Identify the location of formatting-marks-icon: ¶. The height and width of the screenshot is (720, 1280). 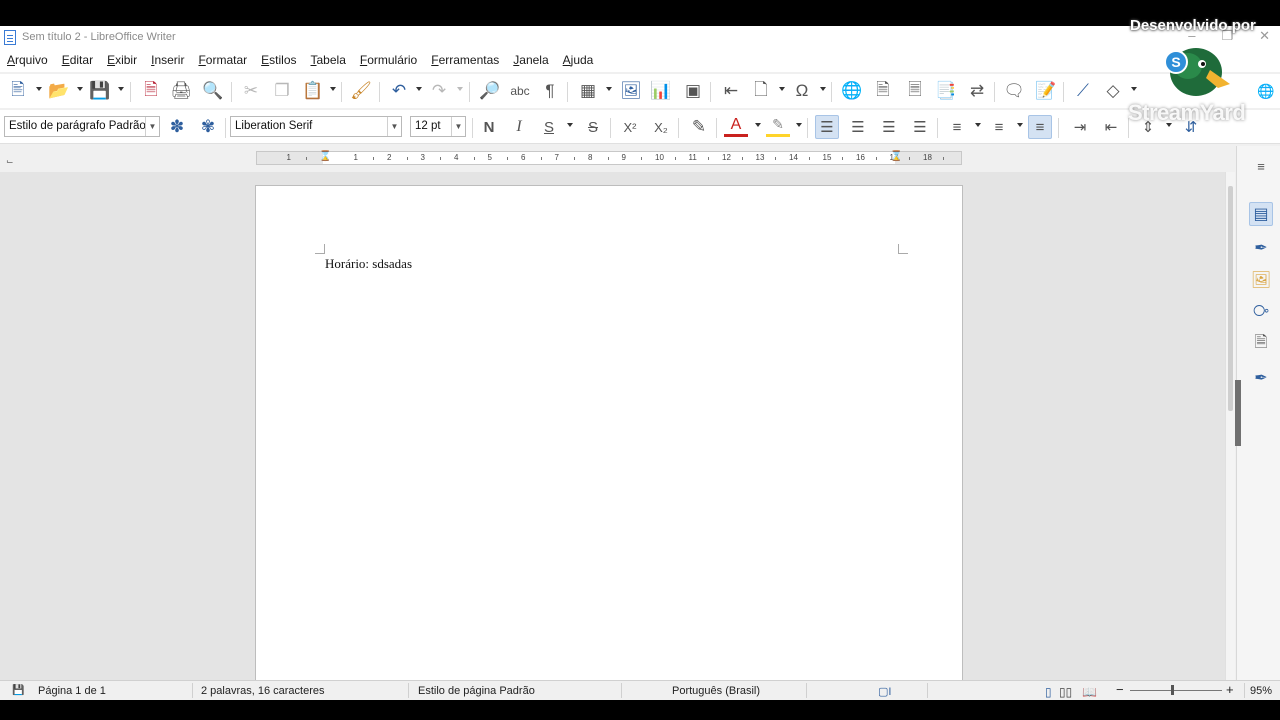
(550, 91).